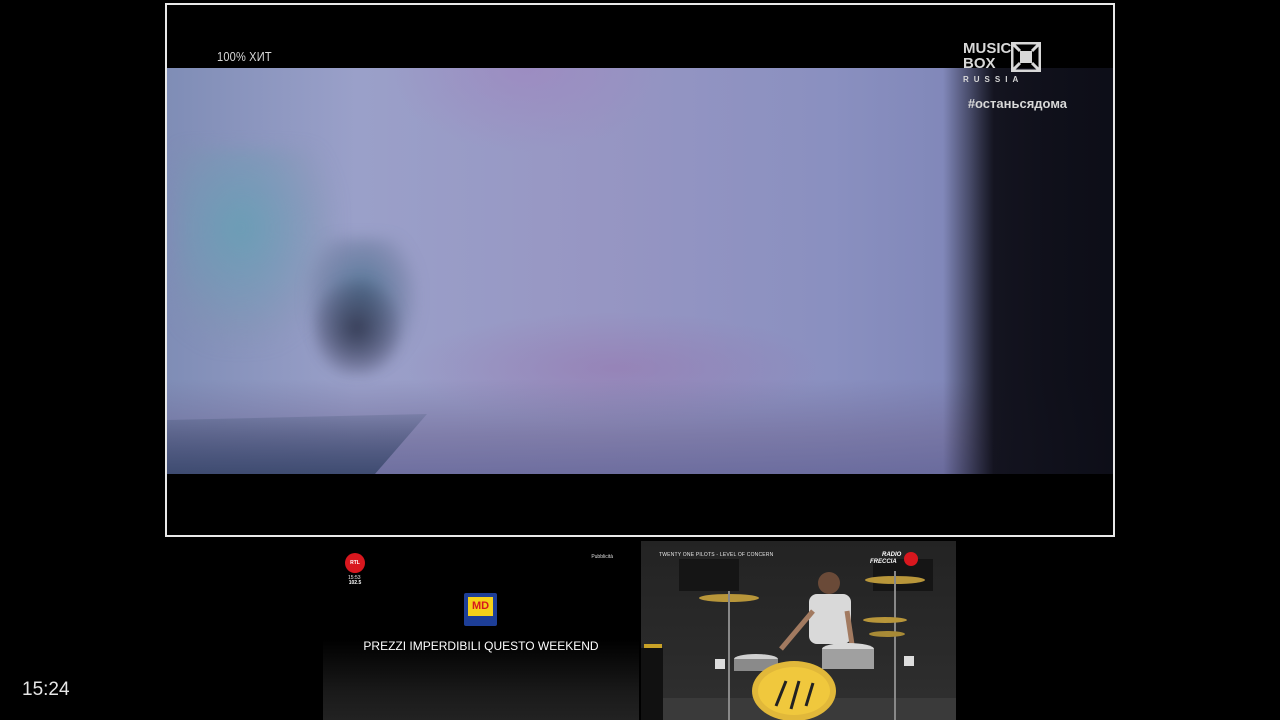 This screenshot has width=1280, height=720. What do you see at coordinates (355, 569) in the screenshot?
I see `rtl-logo: RTL 102.5` at bounding box center [355, 569].